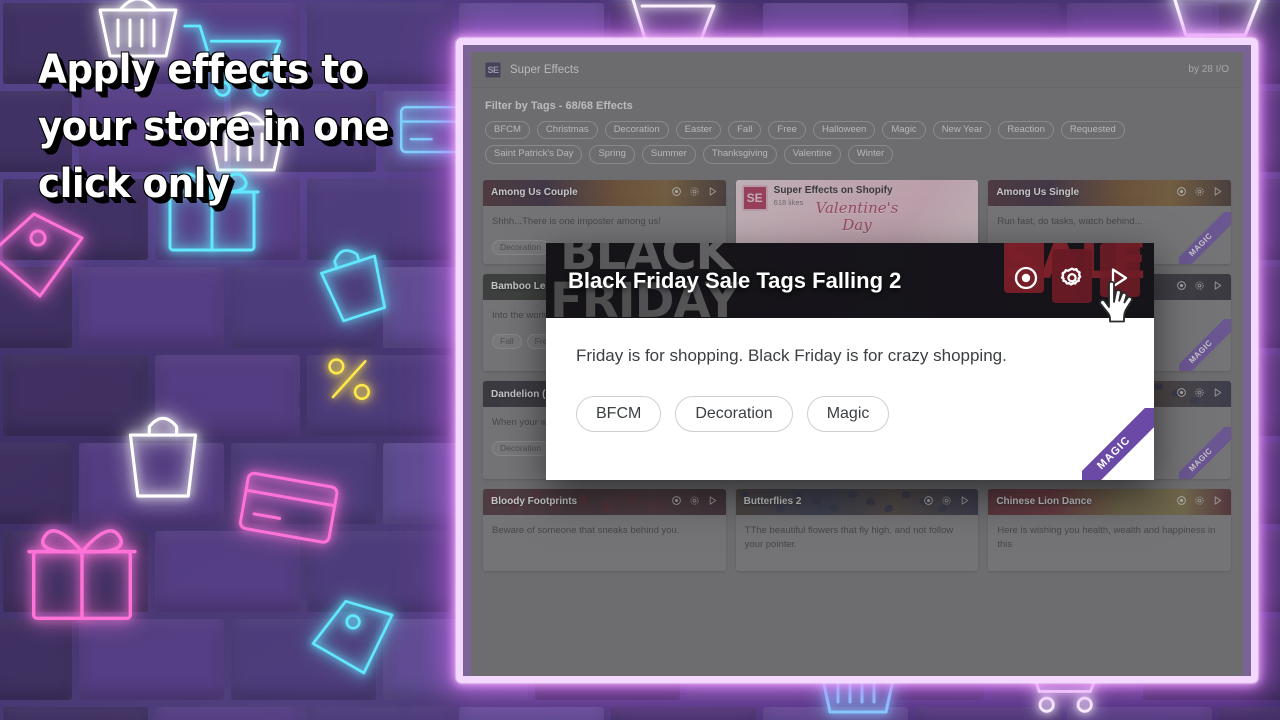 The image size is (1280, 720). Describe the element at coordinates (735, 280) in the screenshot. I see `modal-title: Black Friday Sale Tags Falling 2` at that location.